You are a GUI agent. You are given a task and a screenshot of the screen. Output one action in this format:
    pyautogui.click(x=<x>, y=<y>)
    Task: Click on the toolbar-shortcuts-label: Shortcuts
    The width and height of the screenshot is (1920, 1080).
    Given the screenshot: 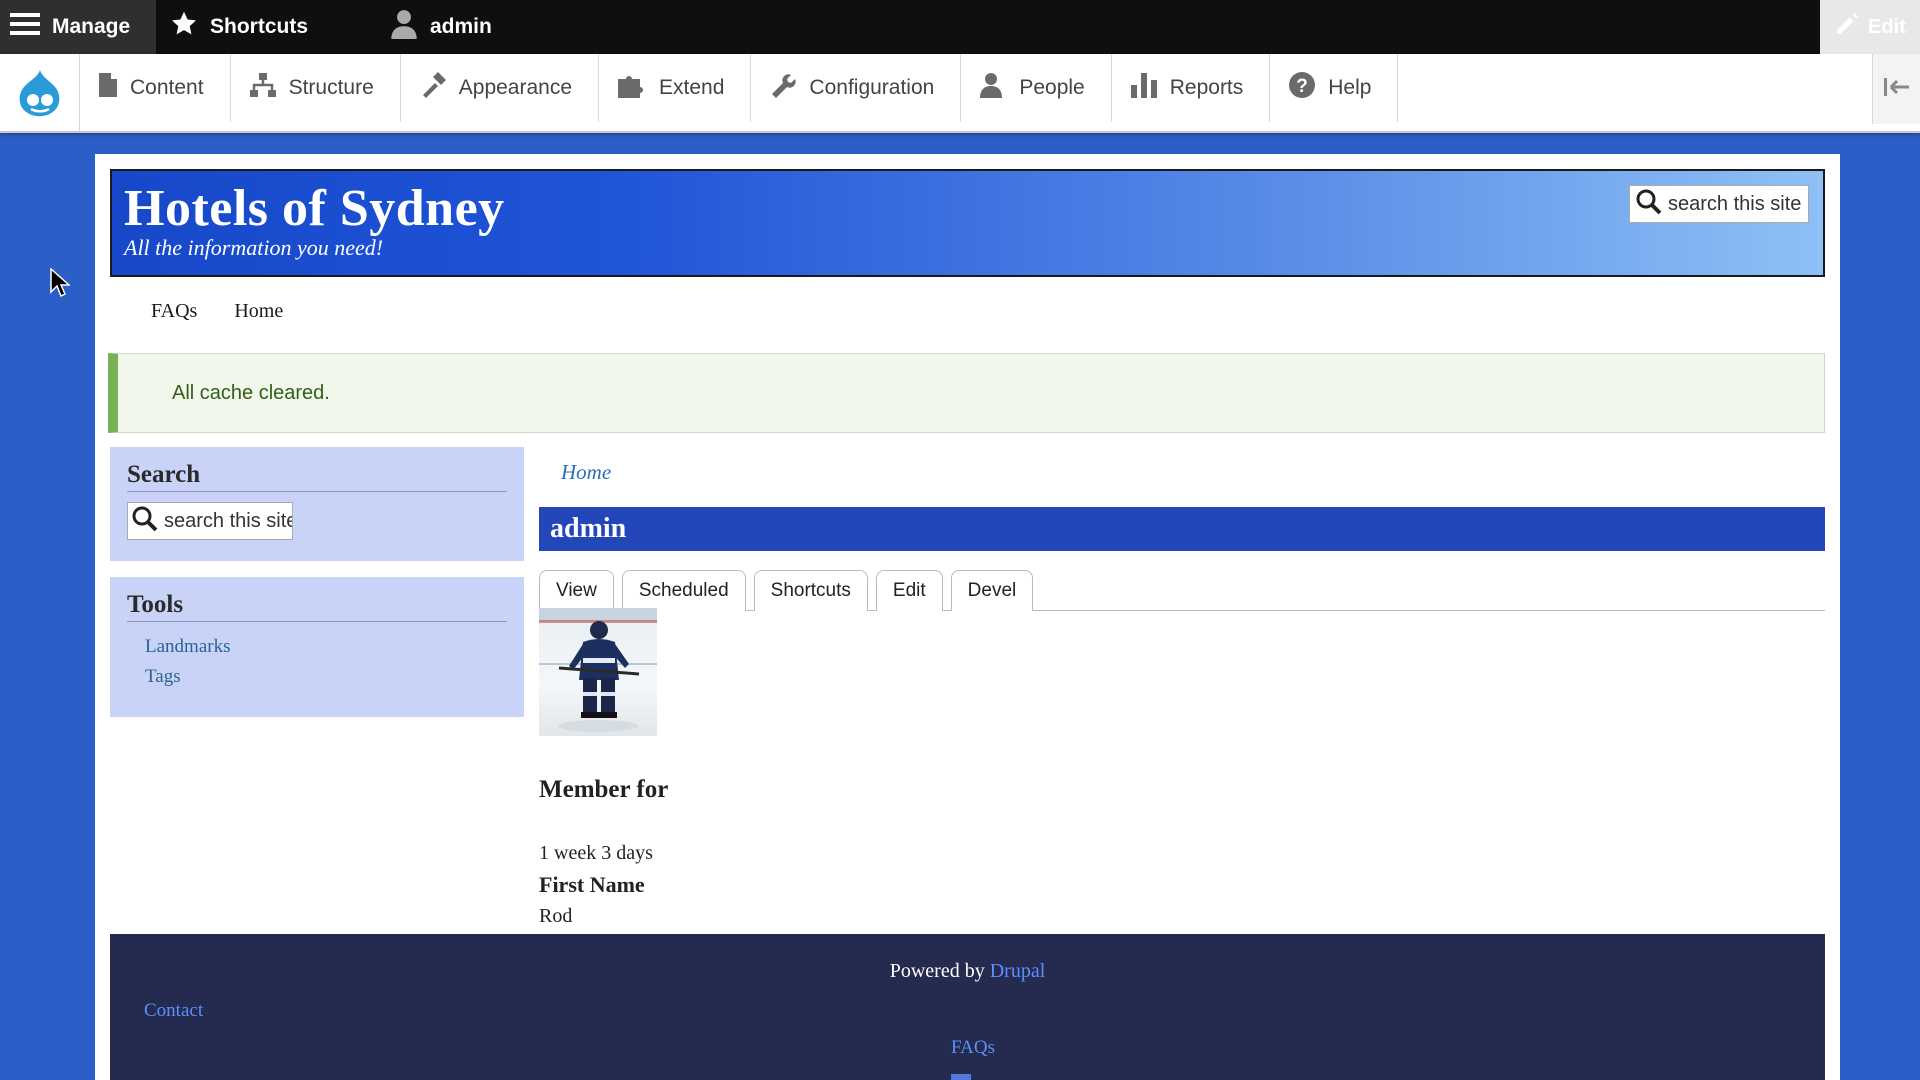 What is the action you would take?
    pyautogui.click(x=259, y=26)
    